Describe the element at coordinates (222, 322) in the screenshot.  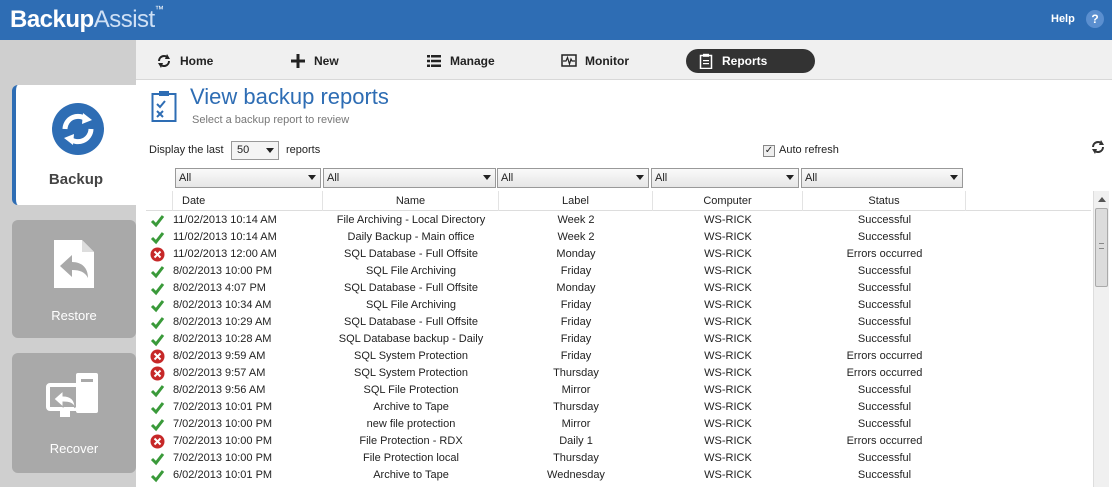
I see `cell-date: 8/02/2013 10:29 AM` at that location.